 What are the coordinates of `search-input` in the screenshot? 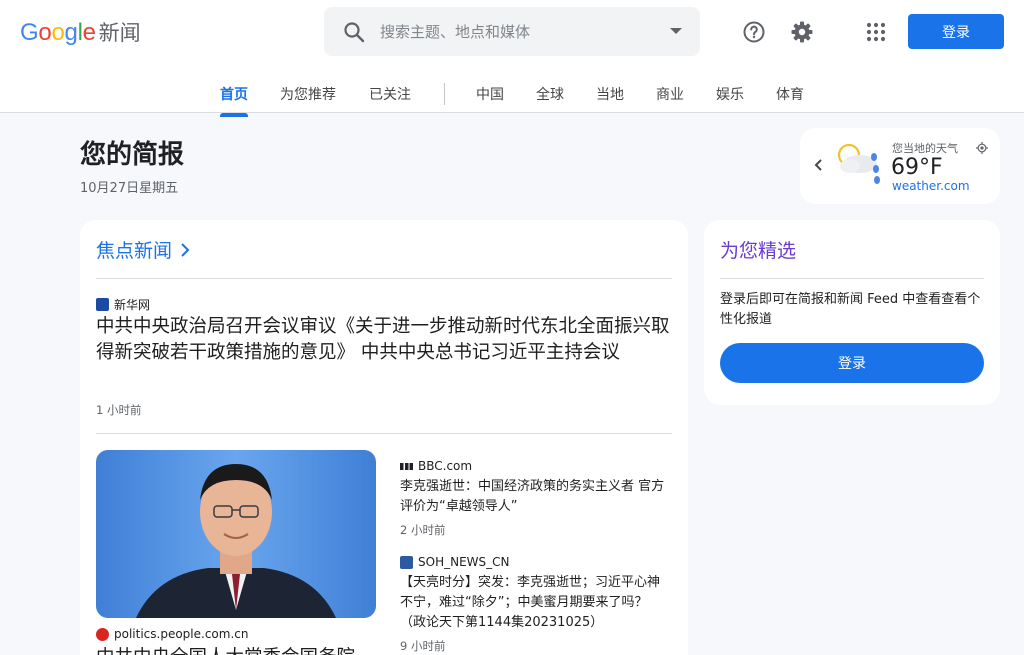 It's located at (515, 32).